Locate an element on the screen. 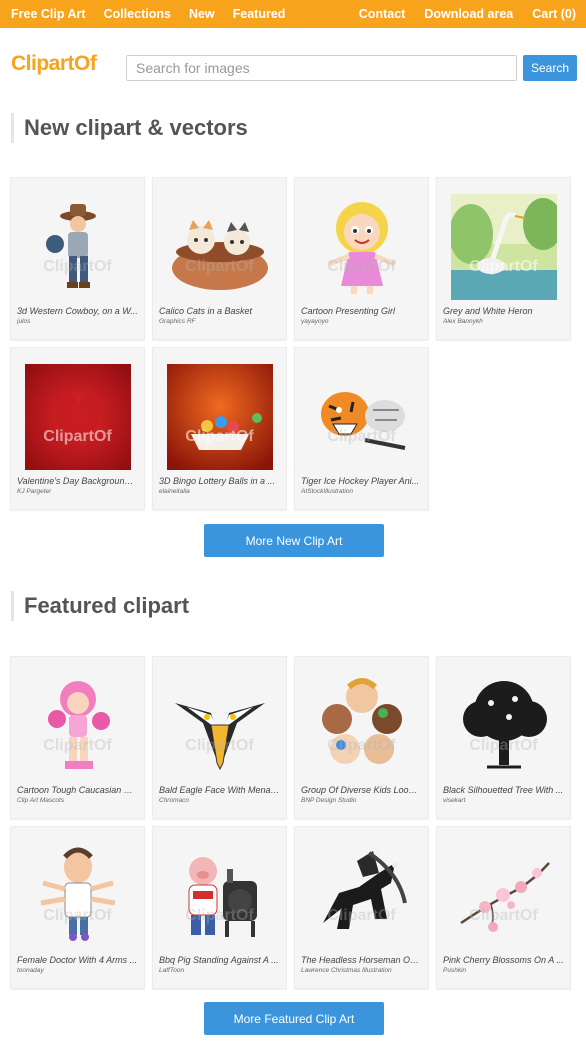  bingo-illustration is located at coordinates (219, 416).